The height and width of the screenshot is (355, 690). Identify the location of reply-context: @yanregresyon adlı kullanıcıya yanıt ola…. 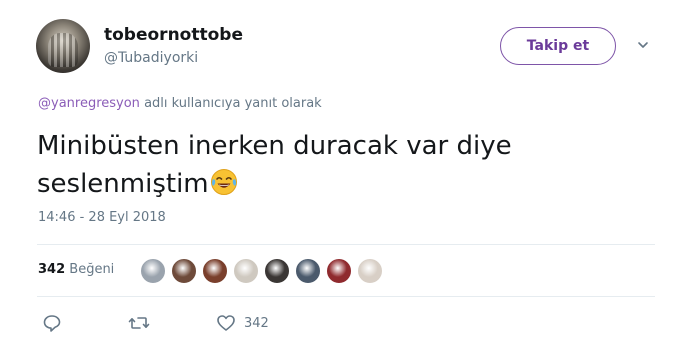
(180, 103).